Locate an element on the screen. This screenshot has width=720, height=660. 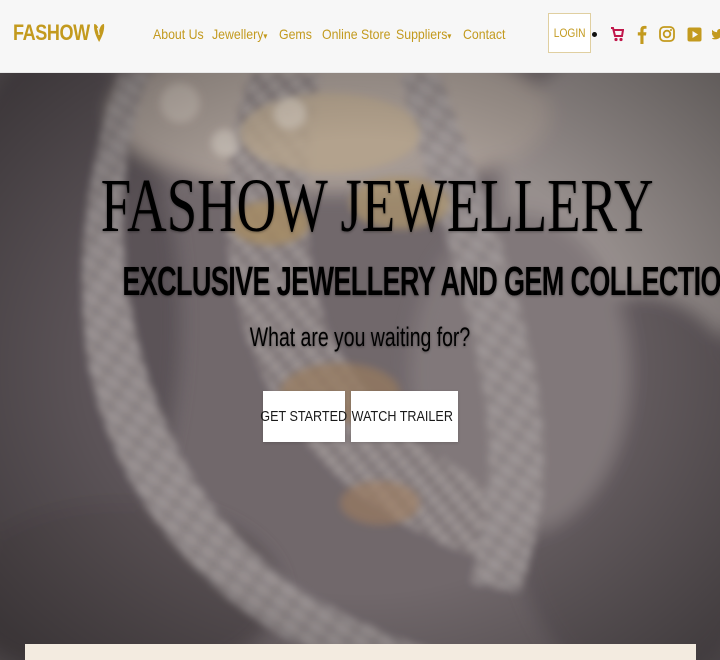
nav-suppliers: Suppliers▾ is located at coordinates (423, 34).